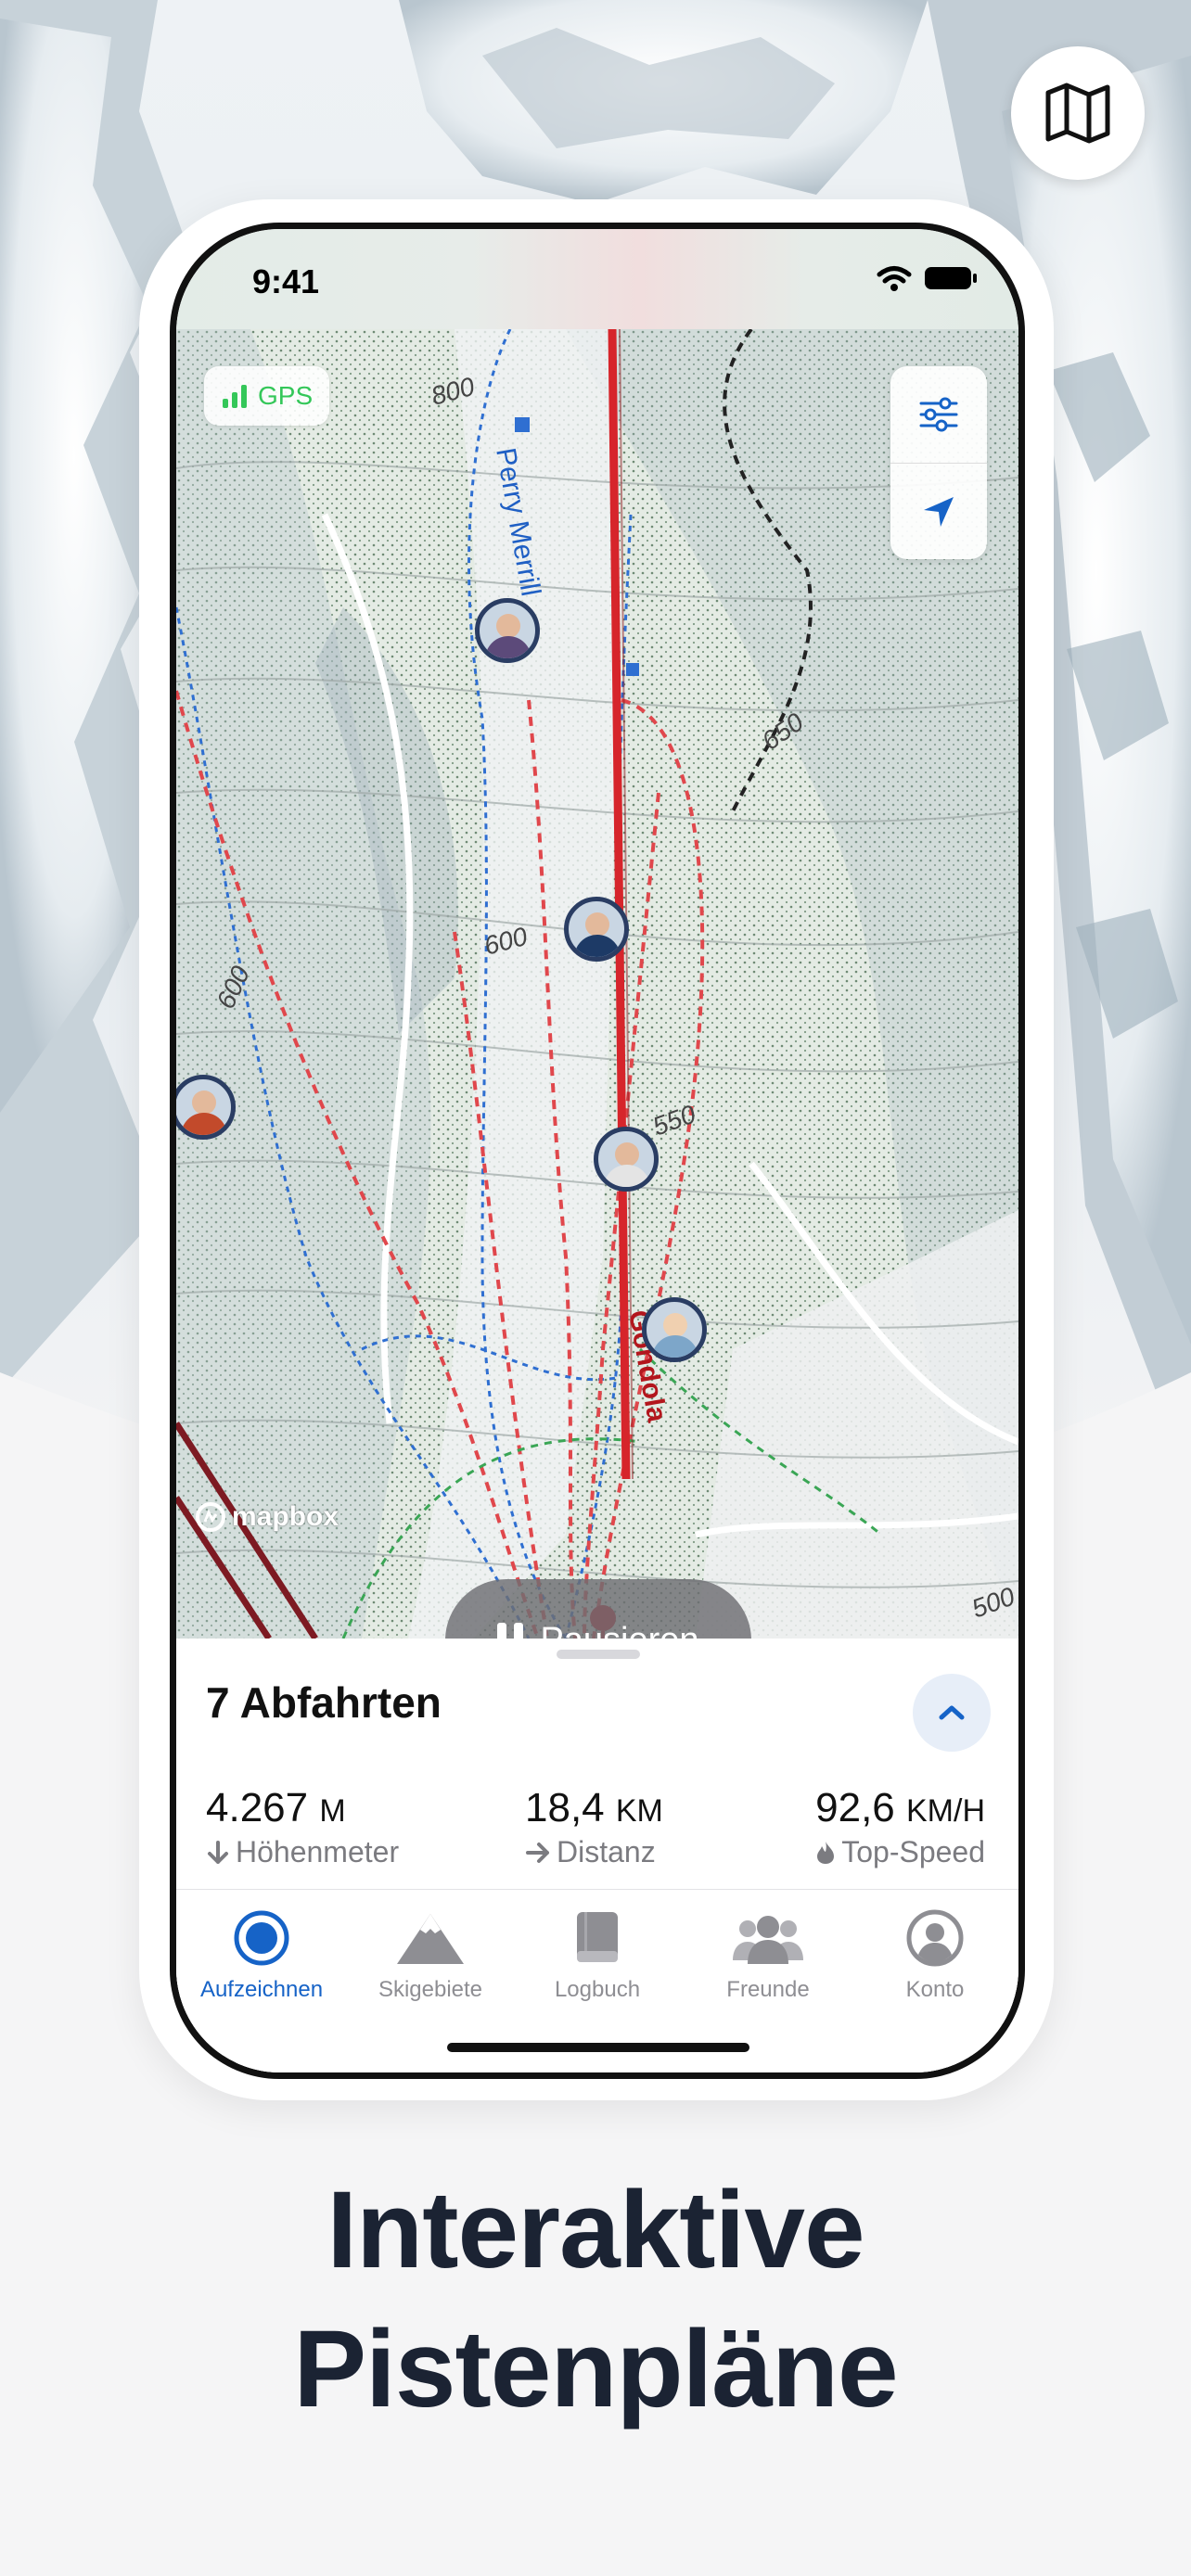 The image size is (1191, 2576). Describe the element at coordinates (951, 278) in the screenshot. I see `battery-icon` at that location.